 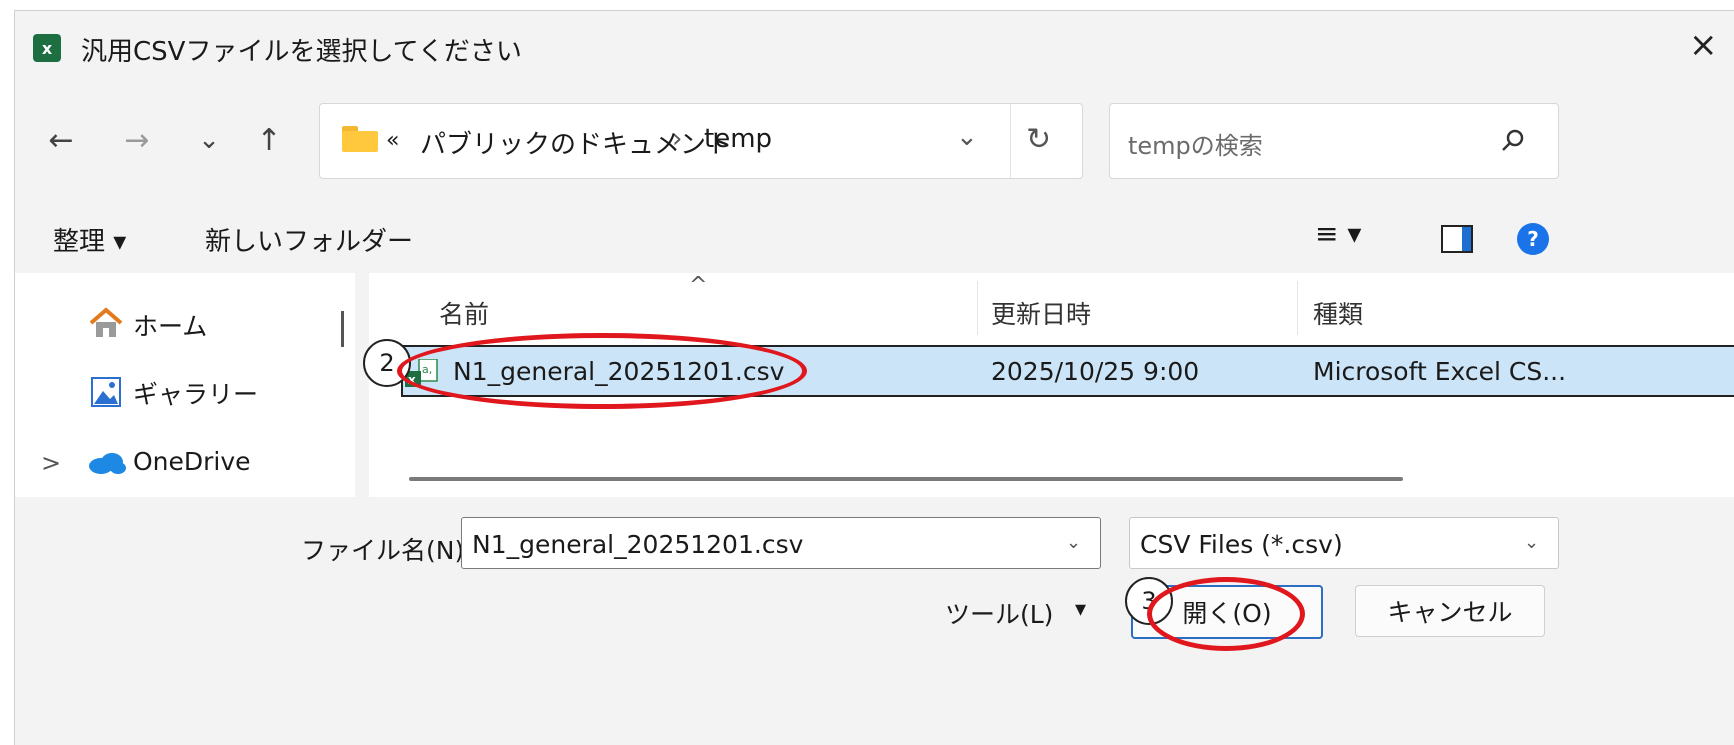 I want to click on excel-app-icon: x, so click(x=47, y=48).